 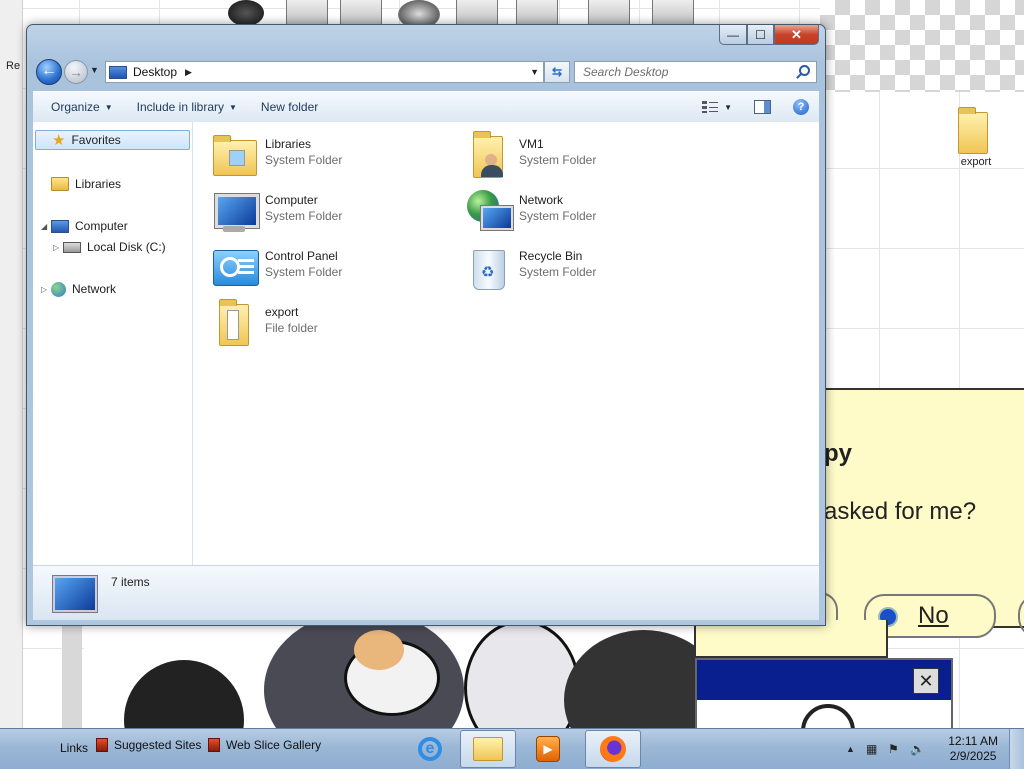 I want to click on desktop-left-strip, so click(x=11, y=364).